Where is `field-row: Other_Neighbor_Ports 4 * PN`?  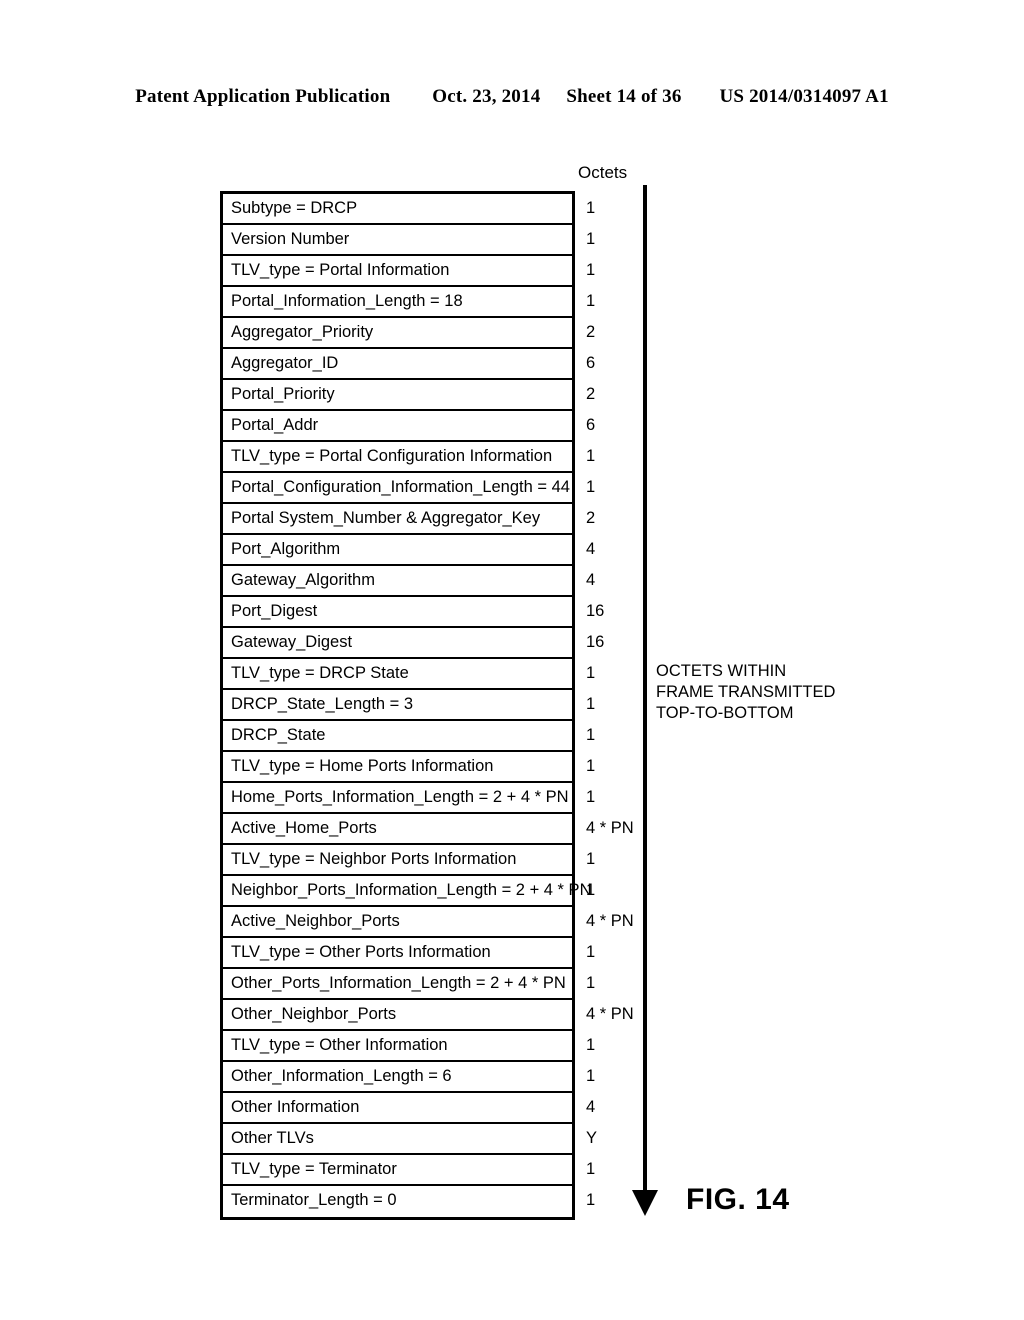 field-row: Other_Neighbor_Ports 4 * PN is located at coordinates (428, 1015).